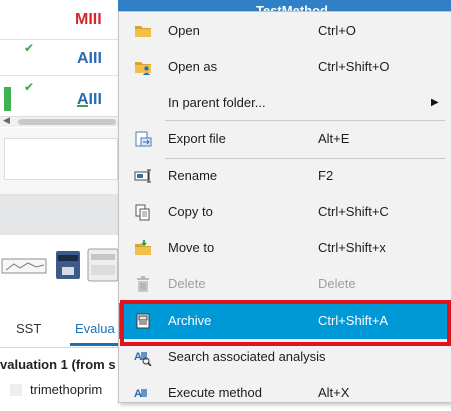  Describe the element at coordinates (285, 393) in the screenshot. I see `menu-item-execute-method: A Execute method Alt+X` at that location.